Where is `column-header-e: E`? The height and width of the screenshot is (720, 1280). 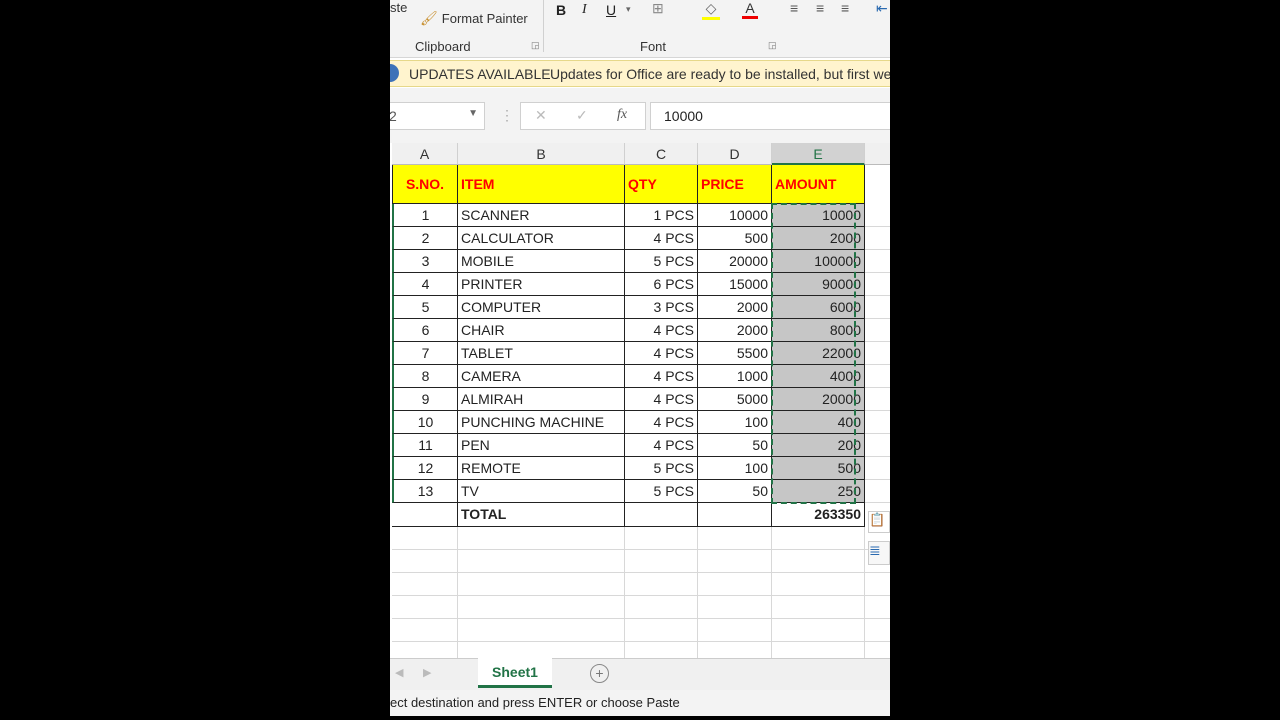
column-header-e: E is located at coordinates (818, 154).